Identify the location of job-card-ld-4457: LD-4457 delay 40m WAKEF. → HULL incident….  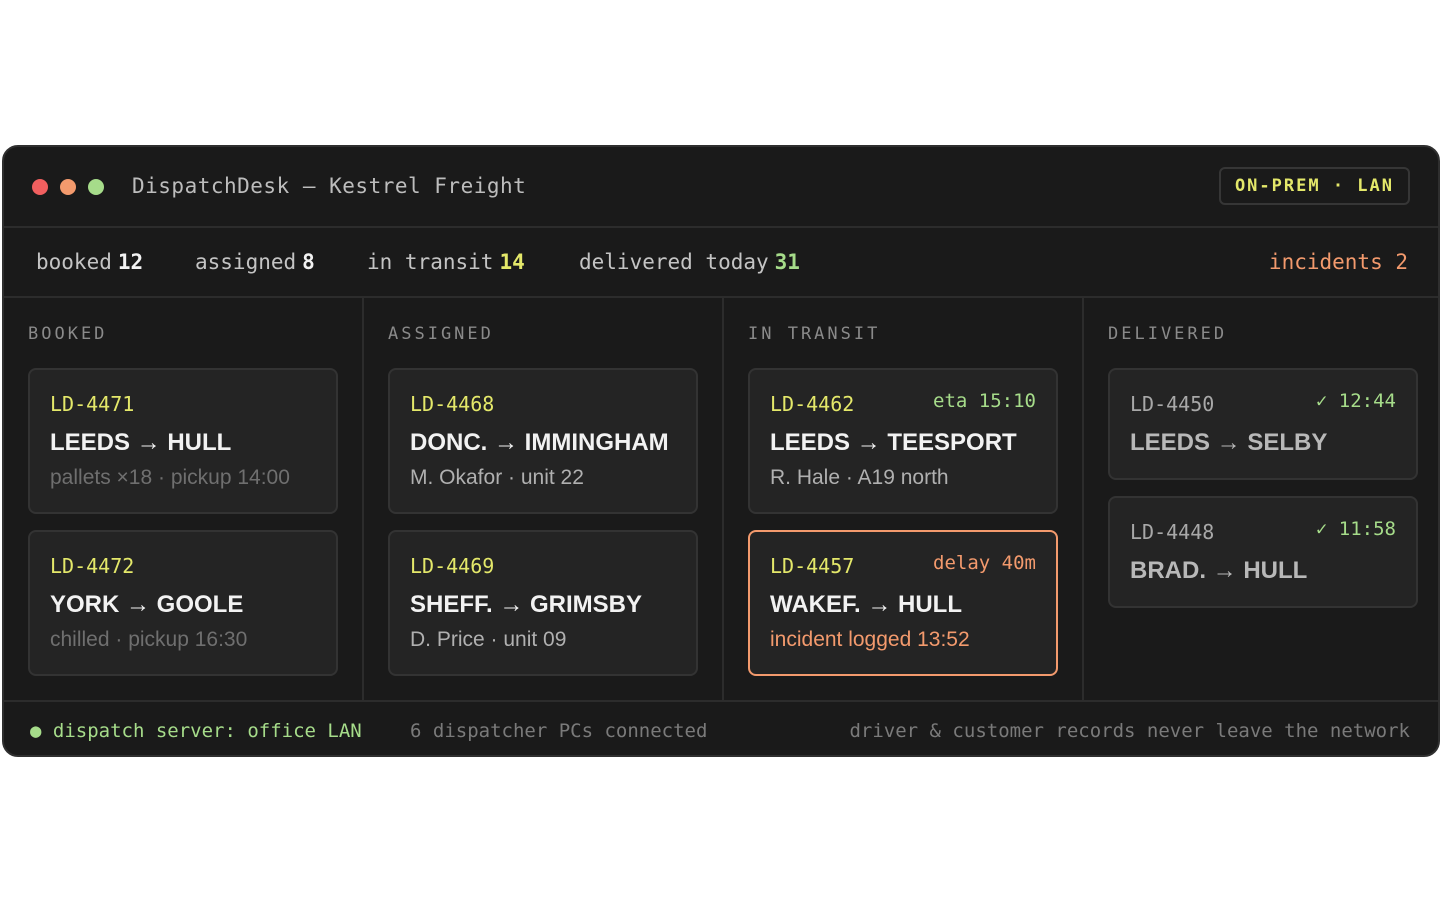
(903, 603).